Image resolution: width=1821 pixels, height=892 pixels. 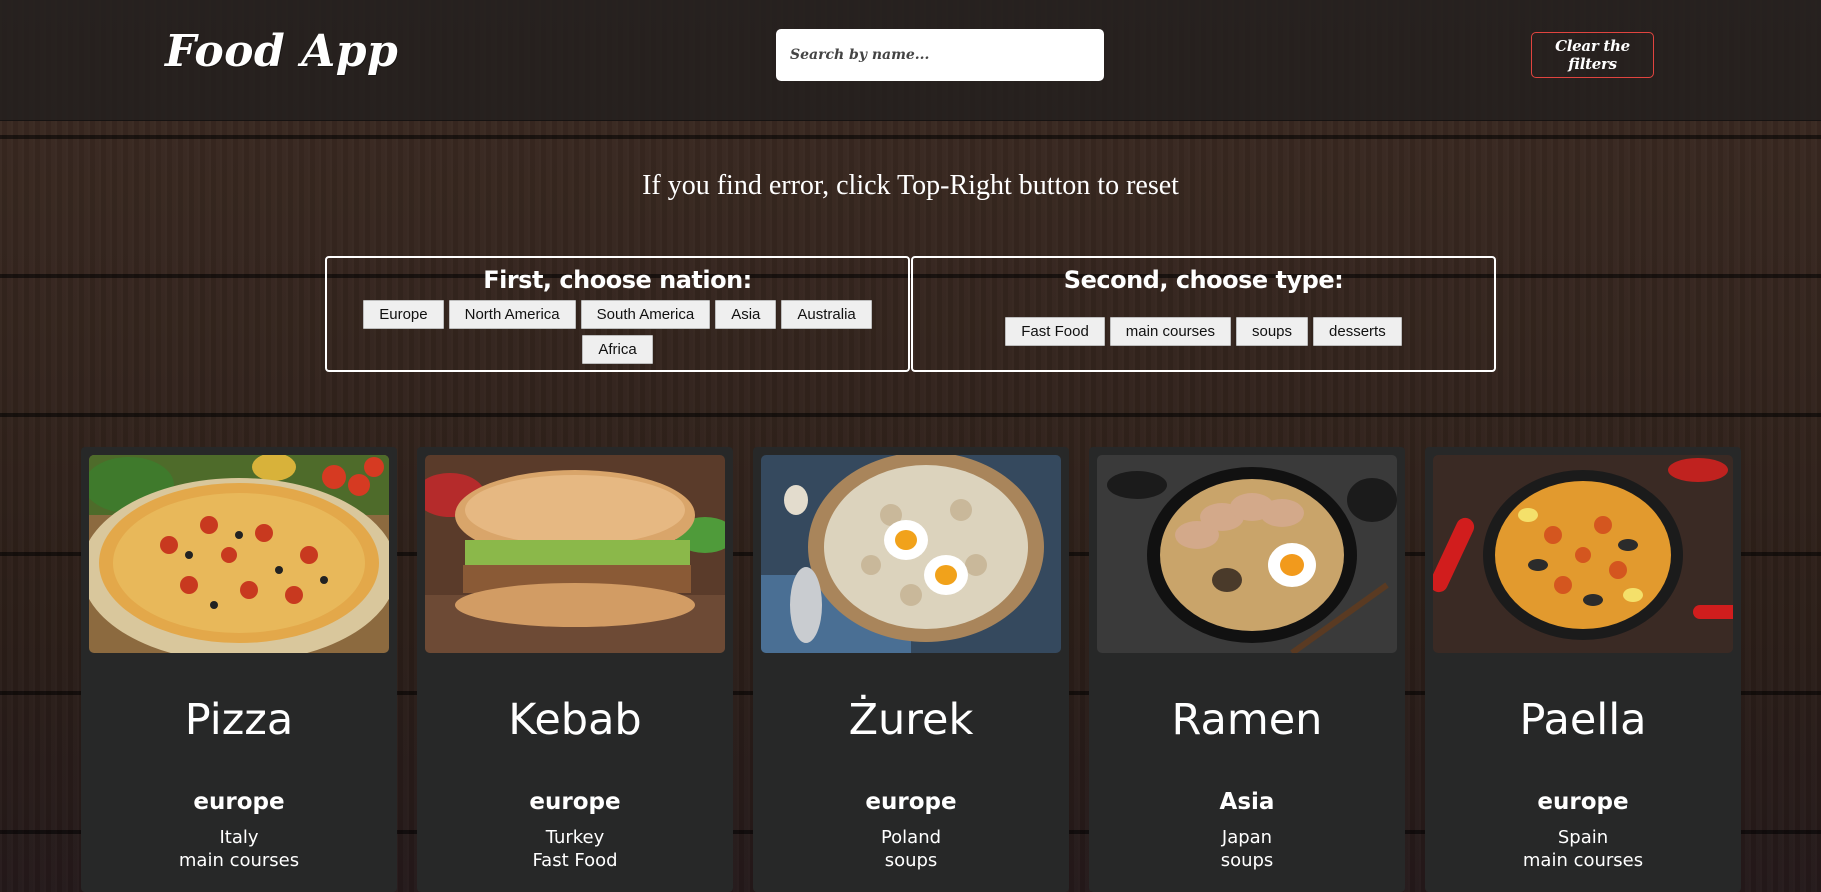 I want to click on food-card-ramen: Ramen Asia Japan soups, so click(x=1247, y=669).